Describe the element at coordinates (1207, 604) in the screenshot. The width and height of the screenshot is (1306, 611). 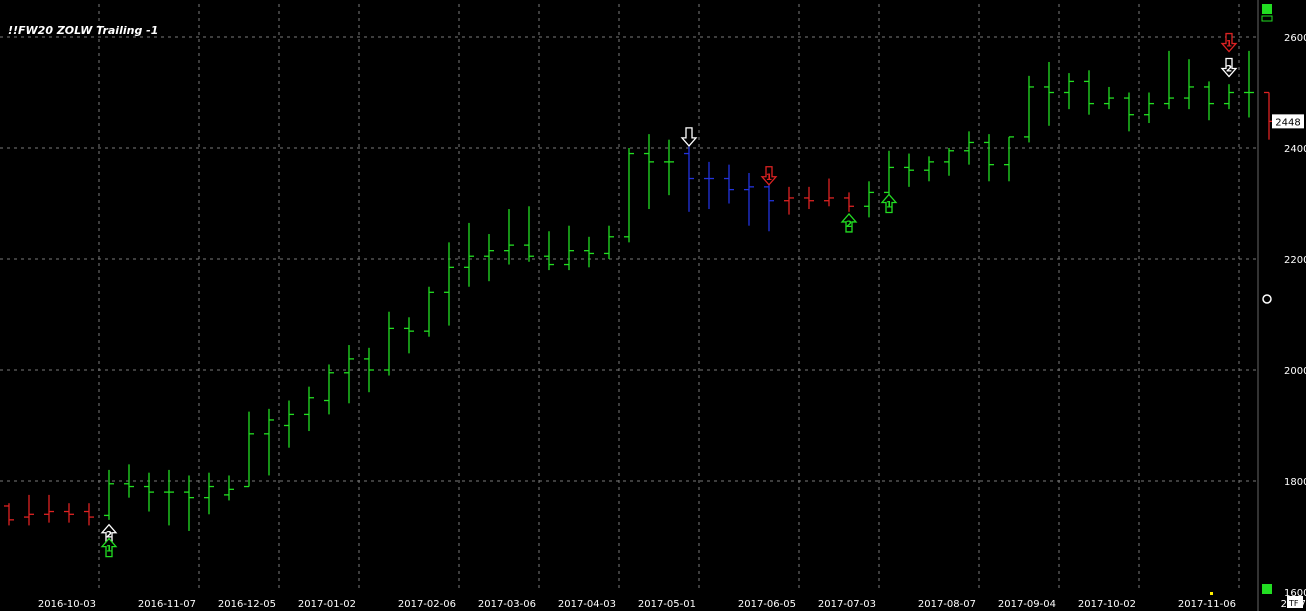
I see `x-tick-label: 2017-11-06` at that location.